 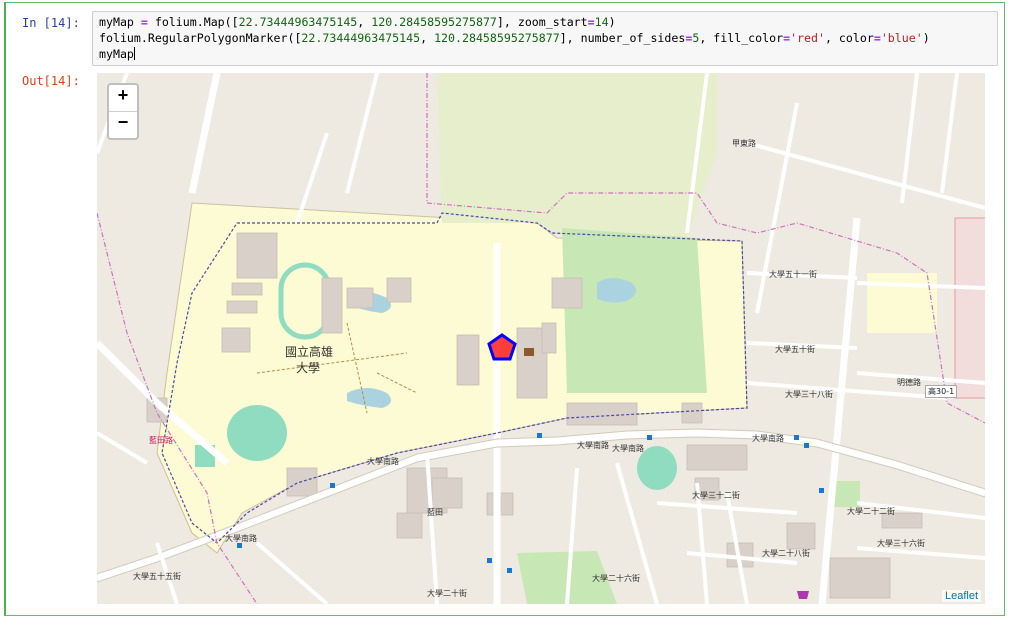 I want to click on library-icon, so click(x=529, y=352).